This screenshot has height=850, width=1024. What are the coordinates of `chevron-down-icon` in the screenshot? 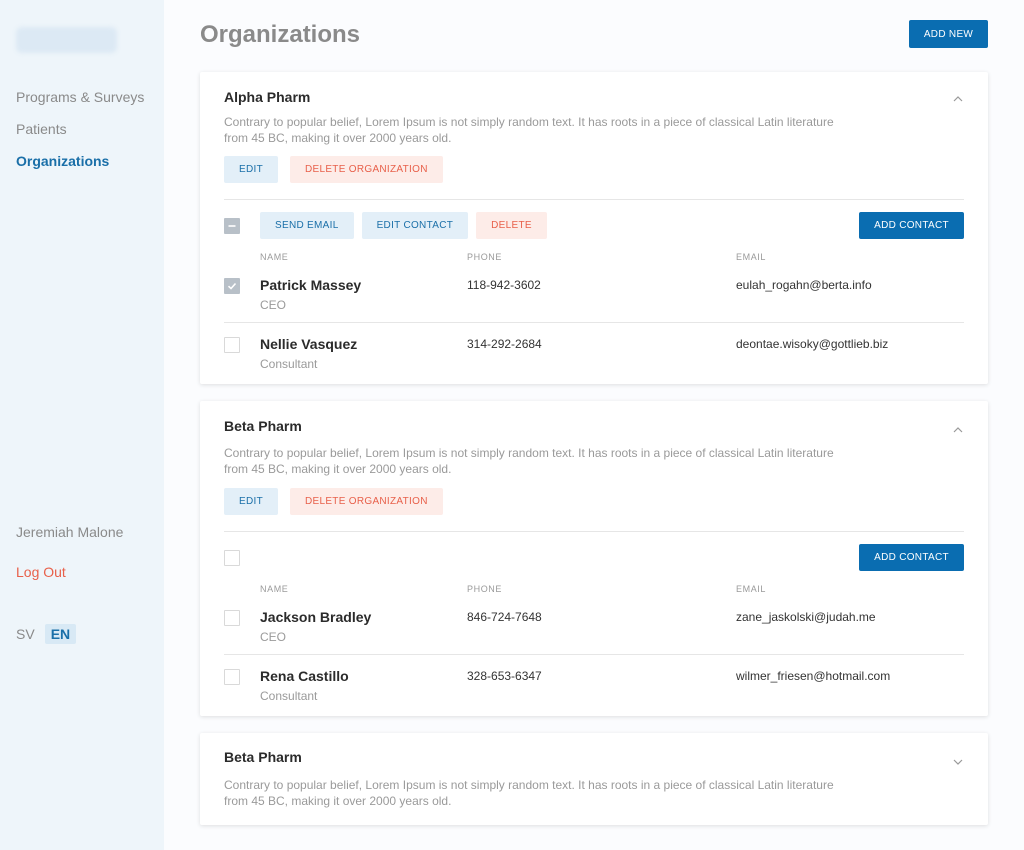 It's located at (958, 761).